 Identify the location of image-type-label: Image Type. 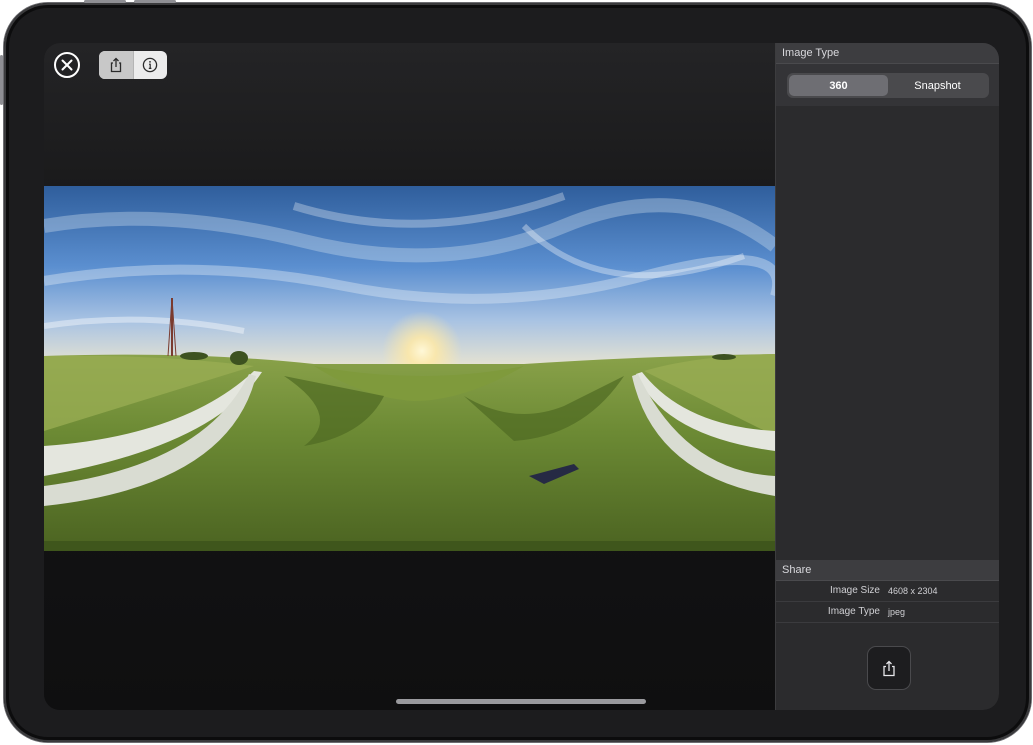
(853, 611).